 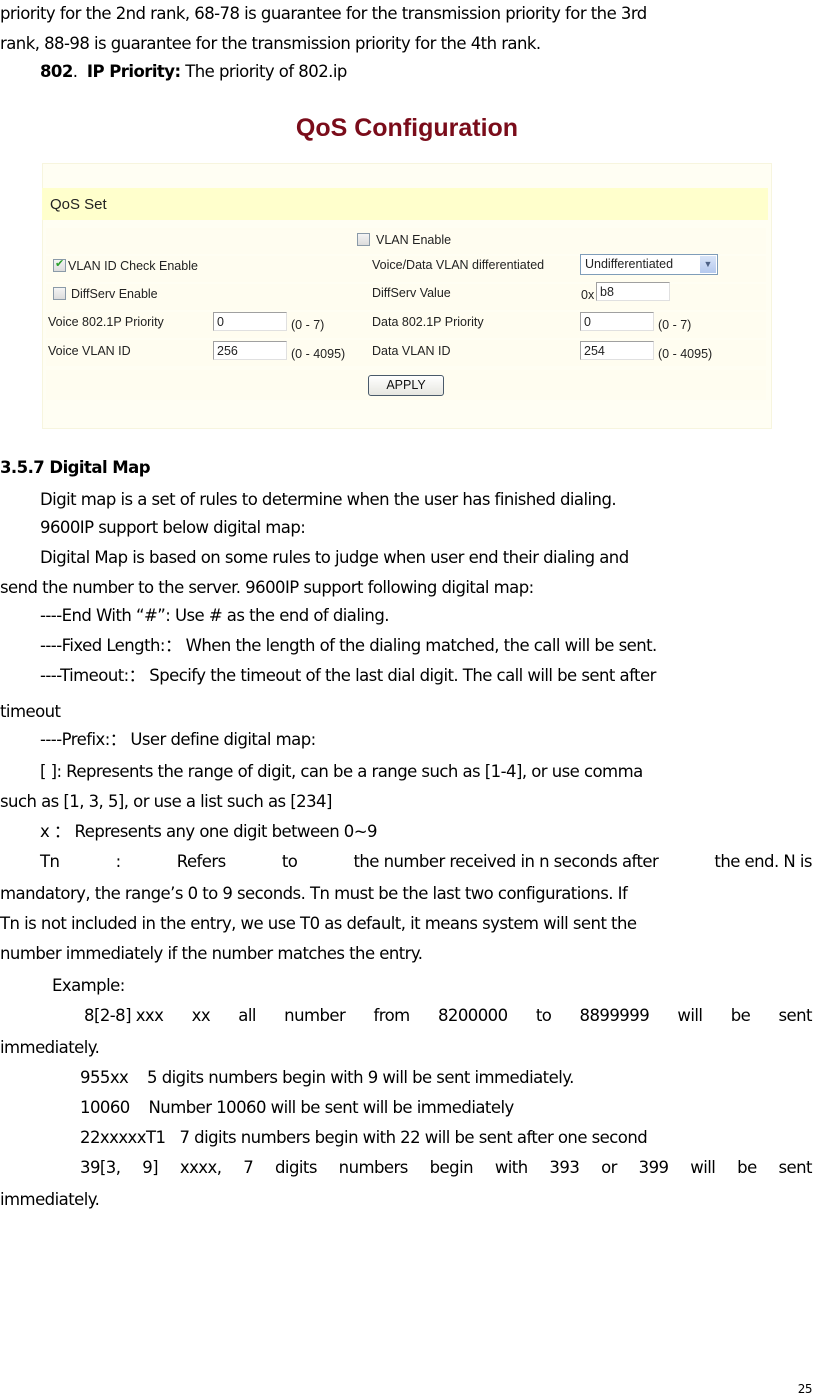 What do you see at coordinates (392, 1015) in the screenshot?
I see `word: from` at bounding box center [392, 1015].